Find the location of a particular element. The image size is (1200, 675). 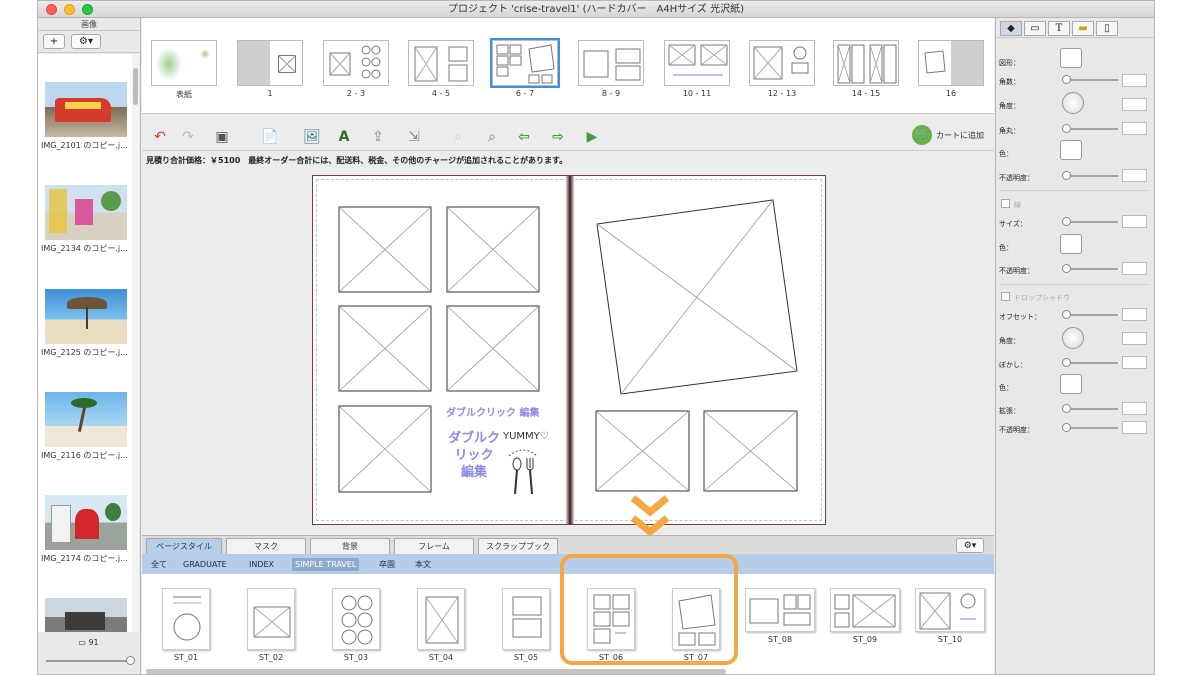

fill-color-swatch is located at coordinates (1071, 150).